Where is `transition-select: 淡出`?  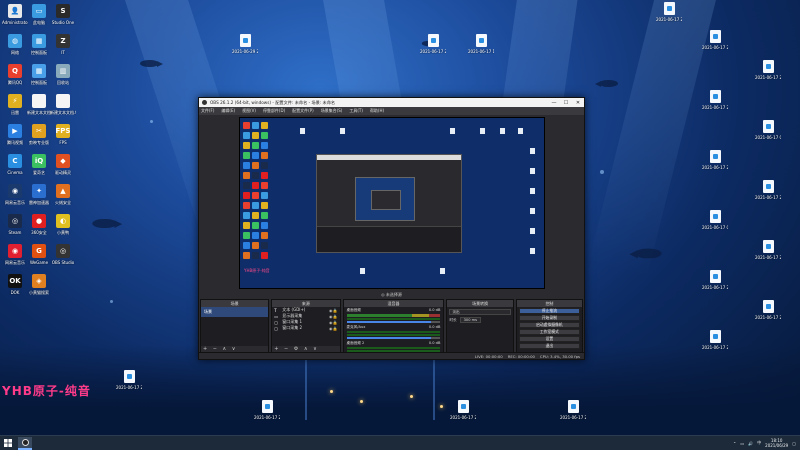
transition-select: 淡出 is located at coordinates (480, 312).